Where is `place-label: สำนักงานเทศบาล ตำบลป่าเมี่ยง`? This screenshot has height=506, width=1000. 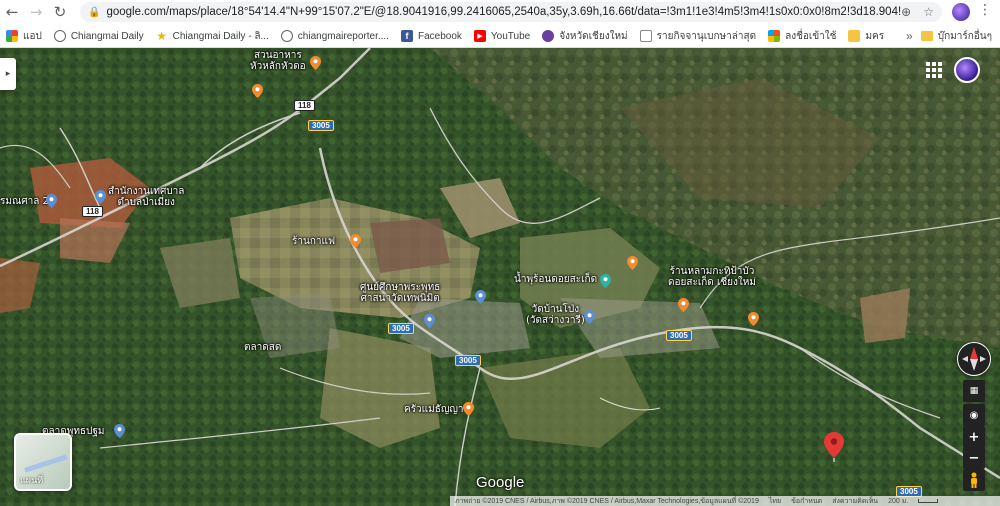
place-label: สำนักงานเทศบาล ตำบลป่าเมี่ยง is located at coordinates (146, 197).